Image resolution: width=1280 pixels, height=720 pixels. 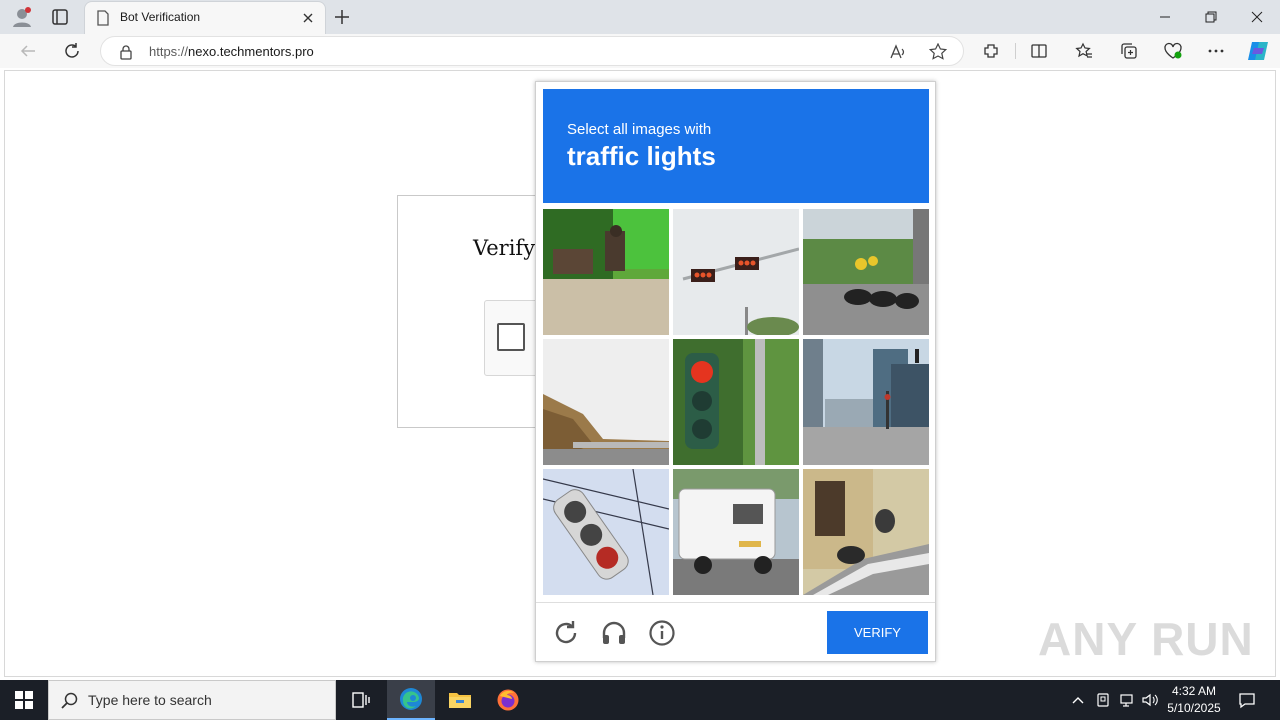 I want to click on chevron-up-icon, so click(x=1078, y=700).